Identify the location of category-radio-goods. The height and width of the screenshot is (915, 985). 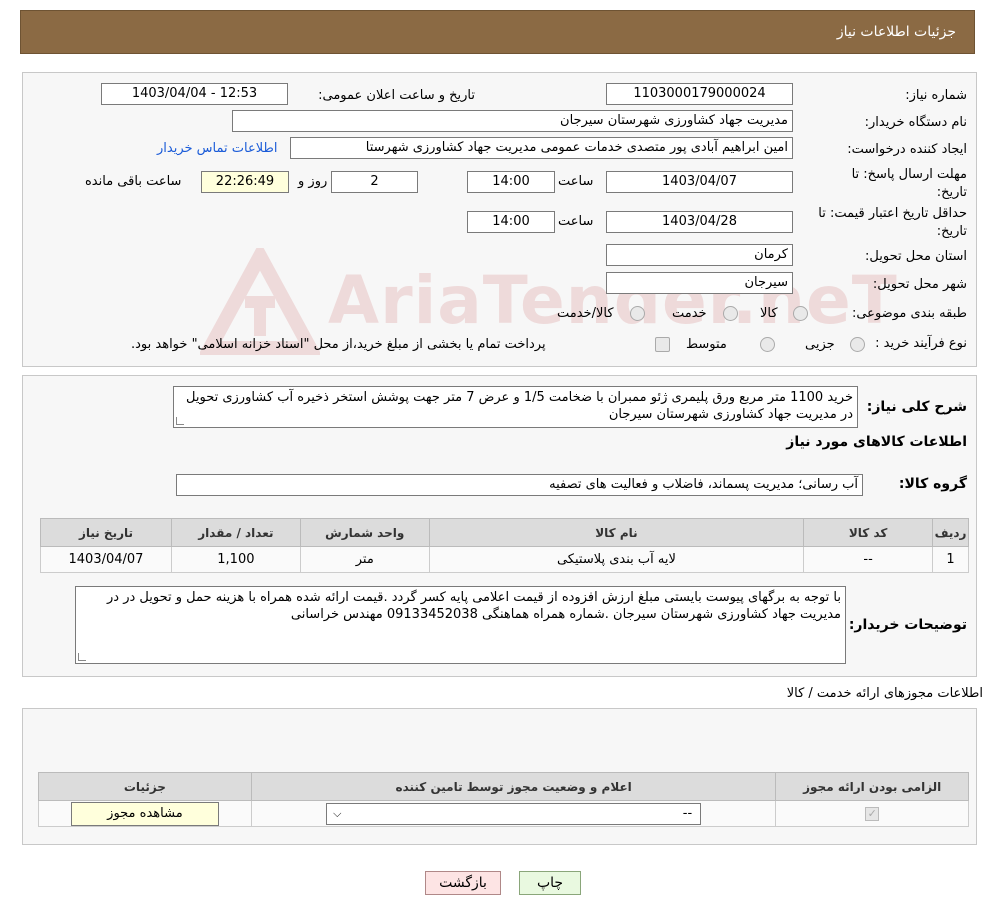
(800, 313).